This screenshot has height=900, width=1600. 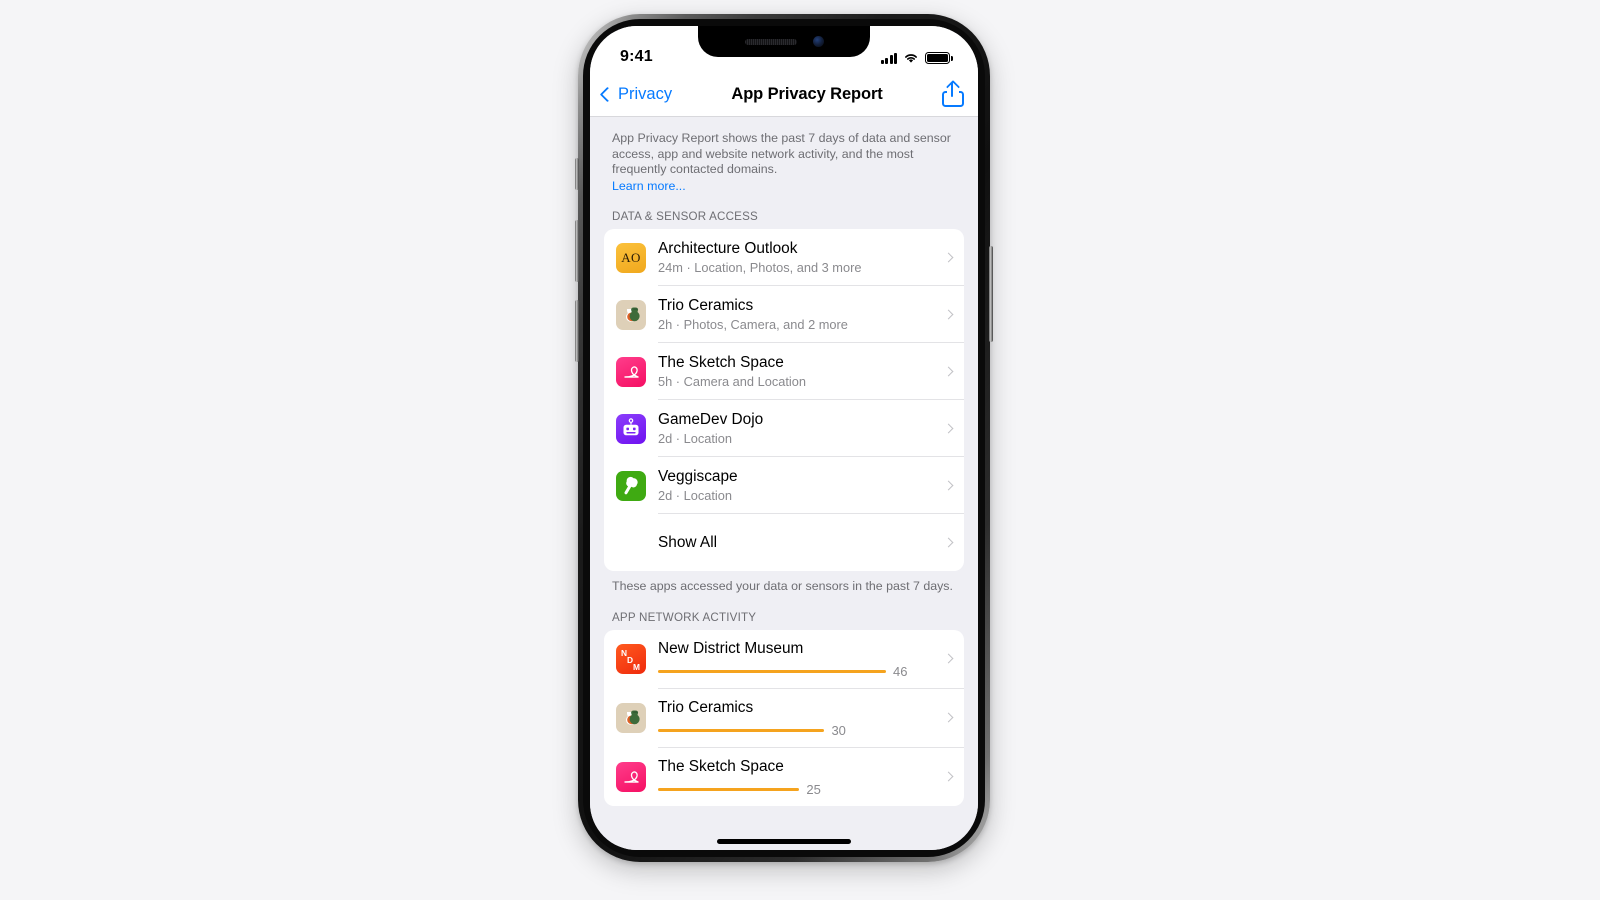 I want to click on back-button: Privacy, so click(x=635, y=94).